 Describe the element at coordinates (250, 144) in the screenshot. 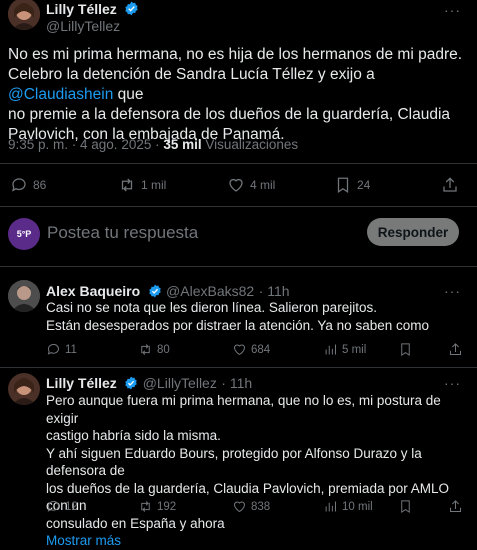

I see `views-label: Visualizaciones` at that location.